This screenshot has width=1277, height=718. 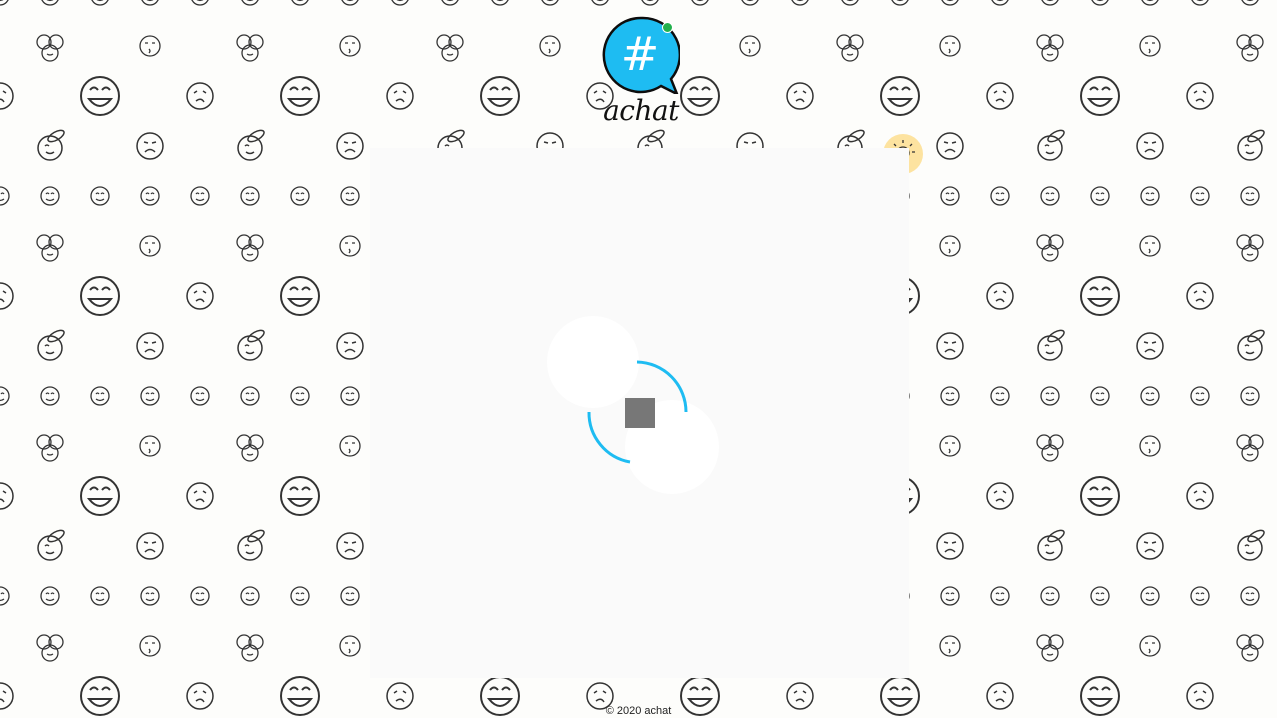 What do you see at coordinates (641, 110) in the screenshot?
I see `logo-wordmark: achat` at bounding box center [641, 110].